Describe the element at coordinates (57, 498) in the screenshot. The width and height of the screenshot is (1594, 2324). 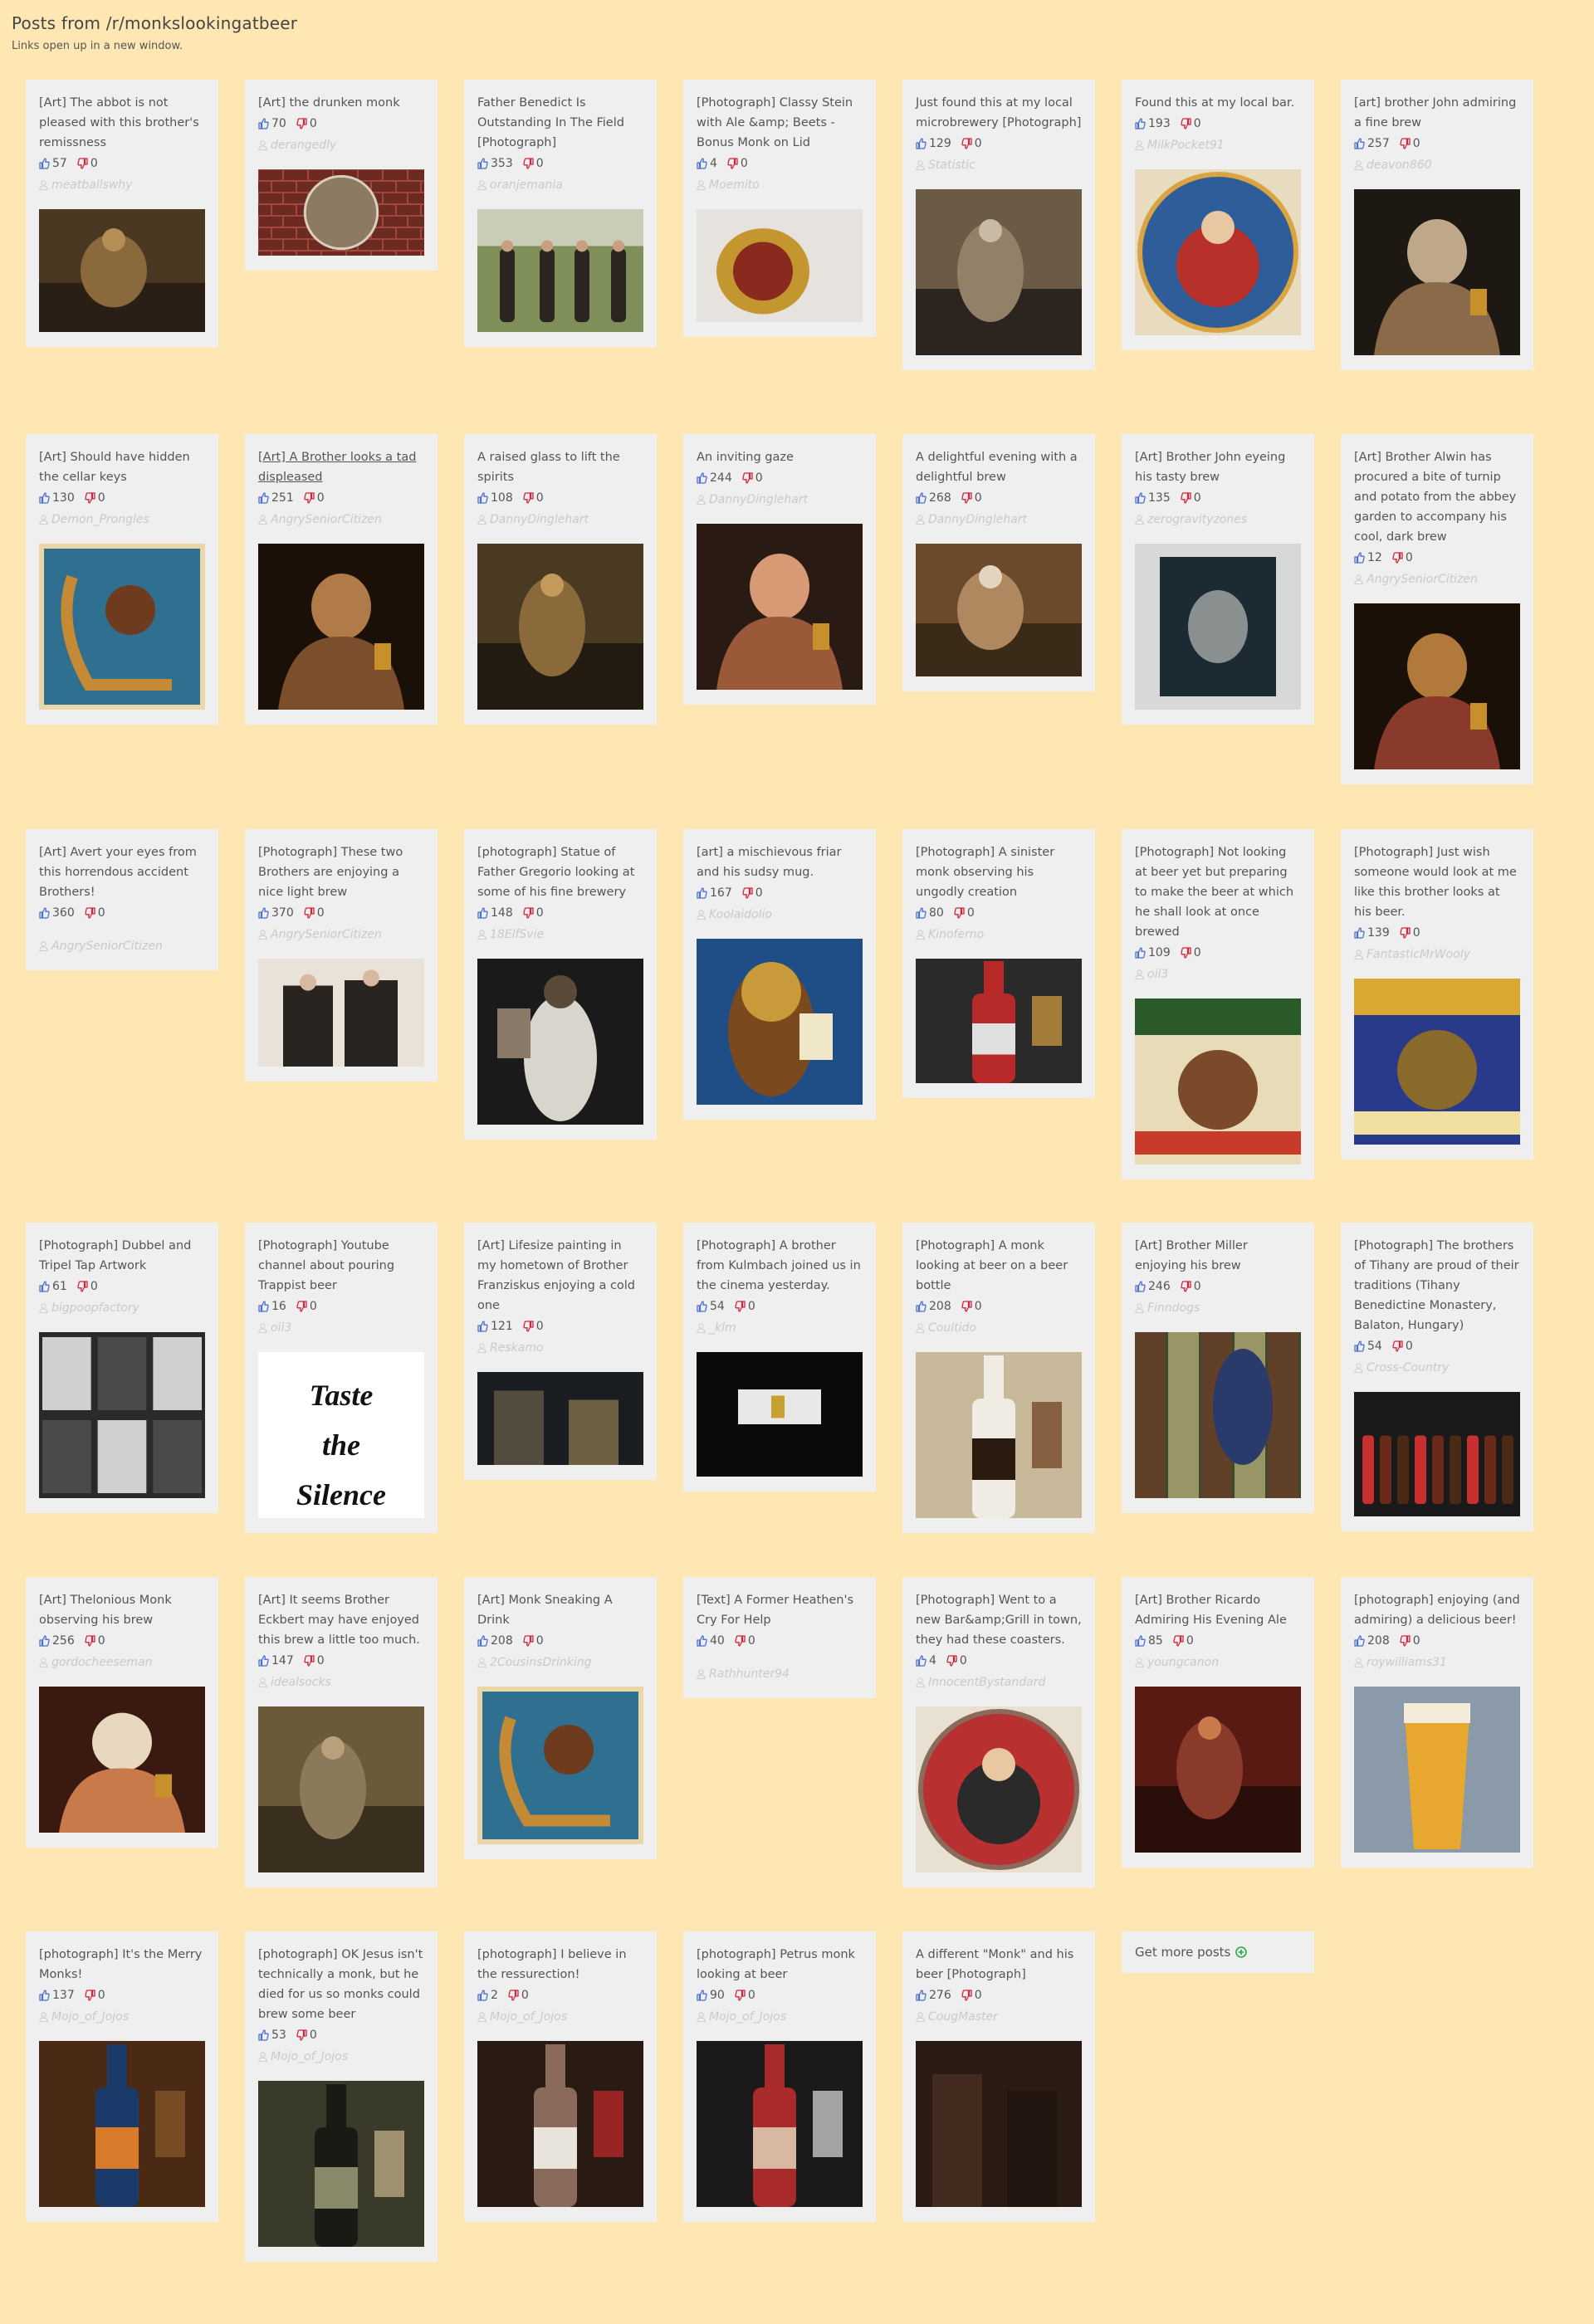
I see `upvote-count: 130` at that location.